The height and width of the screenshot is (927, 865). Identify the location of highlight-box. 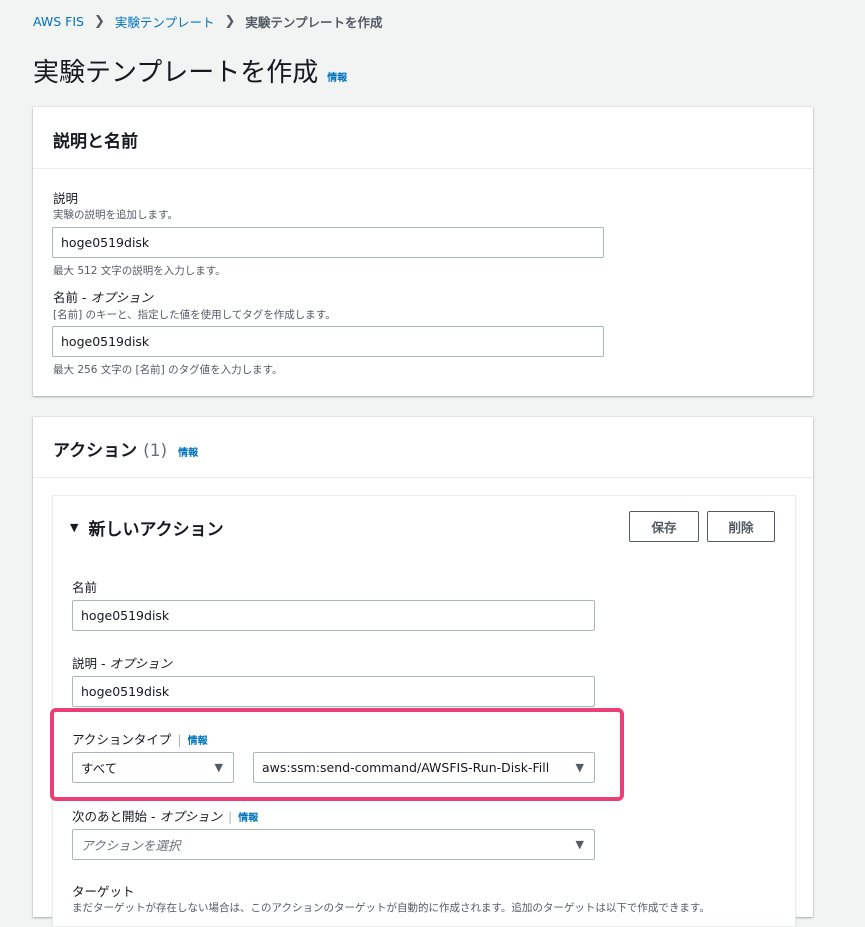
(337, 754).